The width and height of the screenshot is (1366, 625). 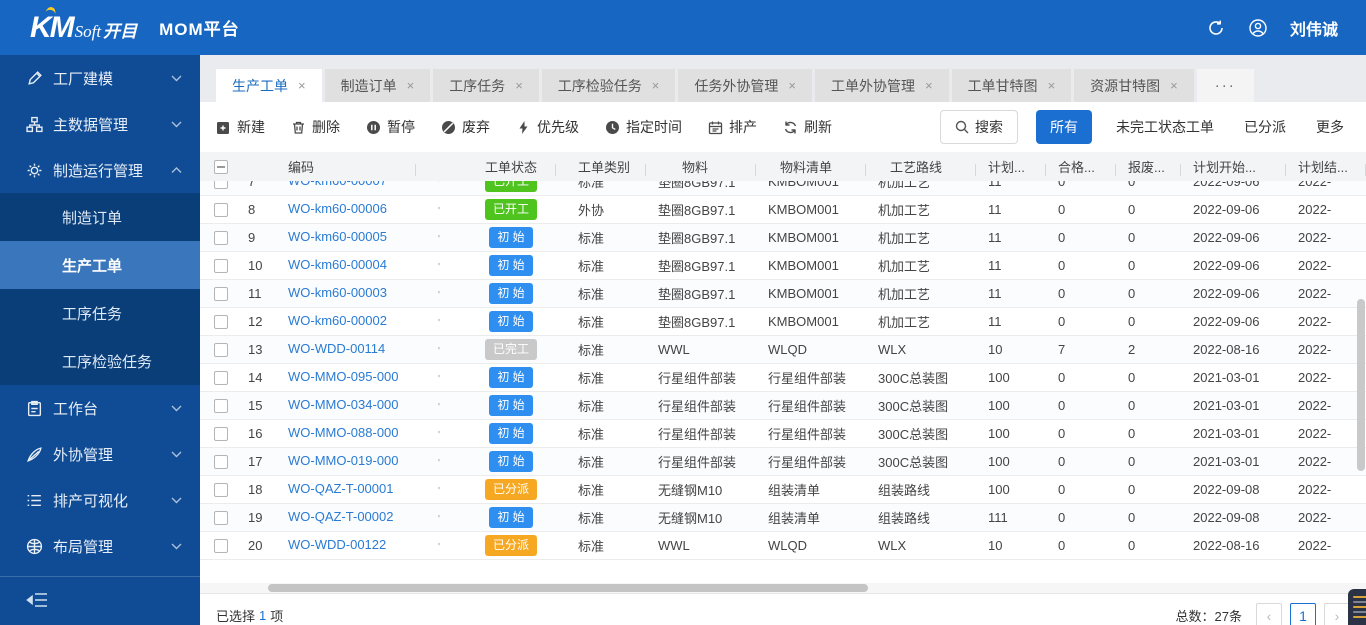 What do you see at coordinates (1357, 607) in the screenshot?
I see `floating-helper-widget` at bounding box center [1357, 607].